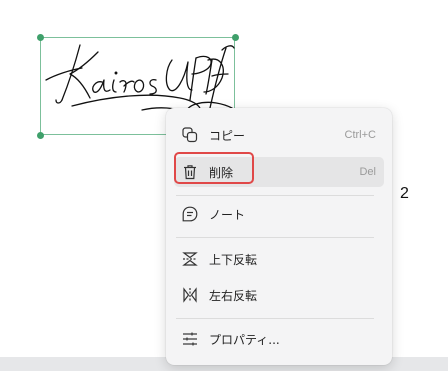 This screenshot has height=371, width=448. What do you see at coordinates (227, 135) in the screenshot?
I see `menu-item-label: コピー` at bounding box center [227, 135].